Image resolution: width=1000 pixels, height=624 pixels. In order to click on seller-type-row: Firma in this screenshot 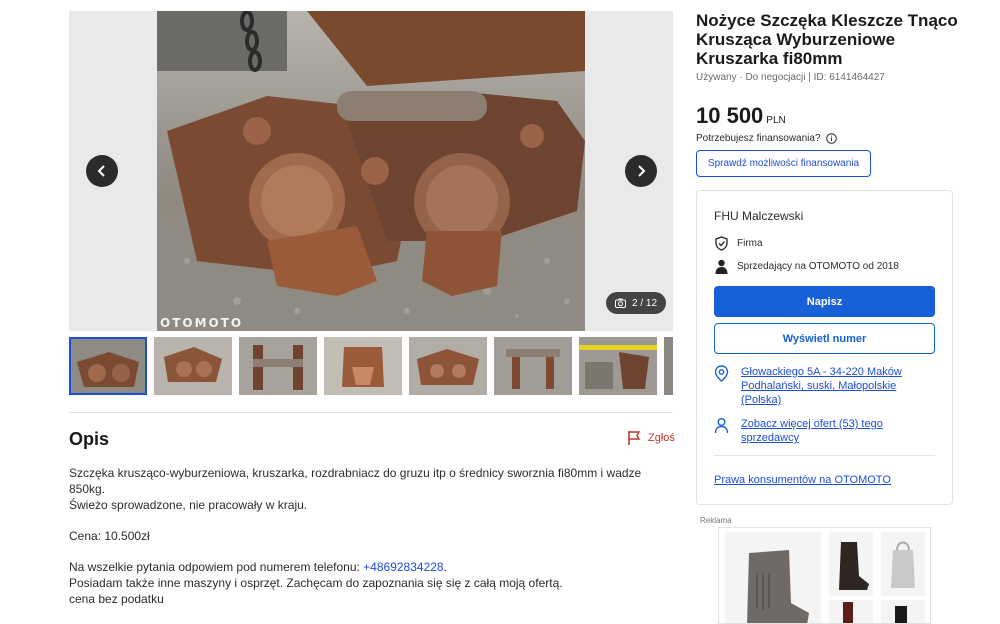, I will do `click(738, 243)`.